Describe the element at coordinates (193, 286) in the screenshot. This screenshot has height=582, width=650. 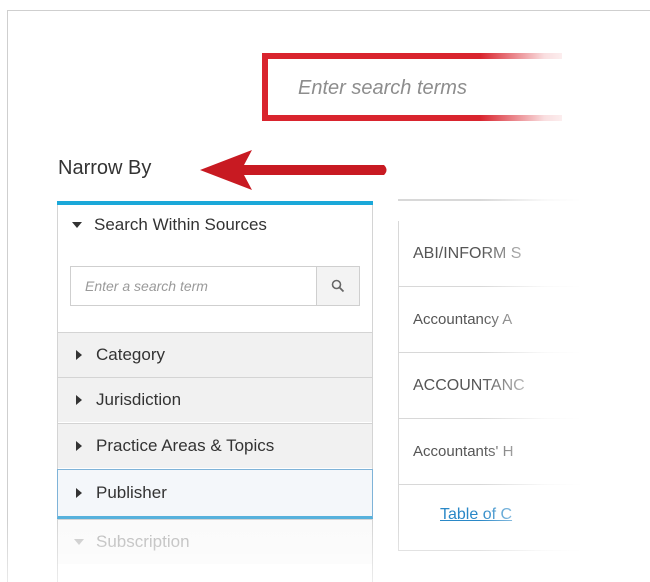
I see `facet-search-input` at that location.